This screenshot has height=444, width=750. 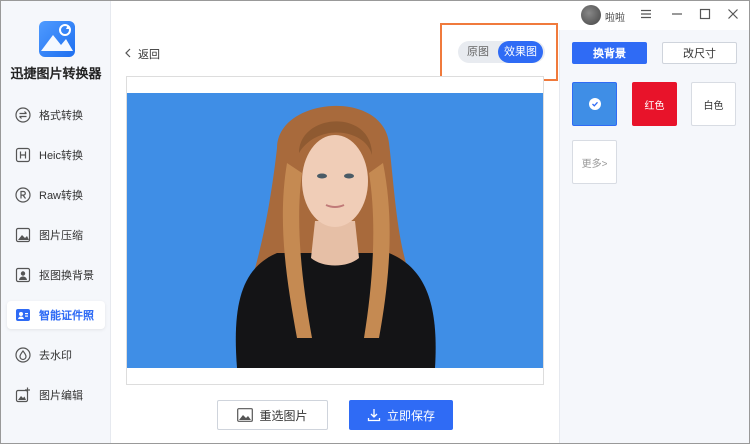 I want to click on chevron-left-icon, so click(x=128, y=54).